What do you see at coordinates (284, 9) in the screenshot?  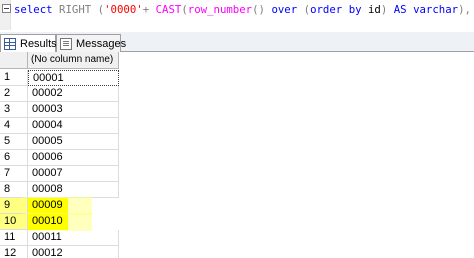 I see `sql-token: over` at bounding box center [284, 9].